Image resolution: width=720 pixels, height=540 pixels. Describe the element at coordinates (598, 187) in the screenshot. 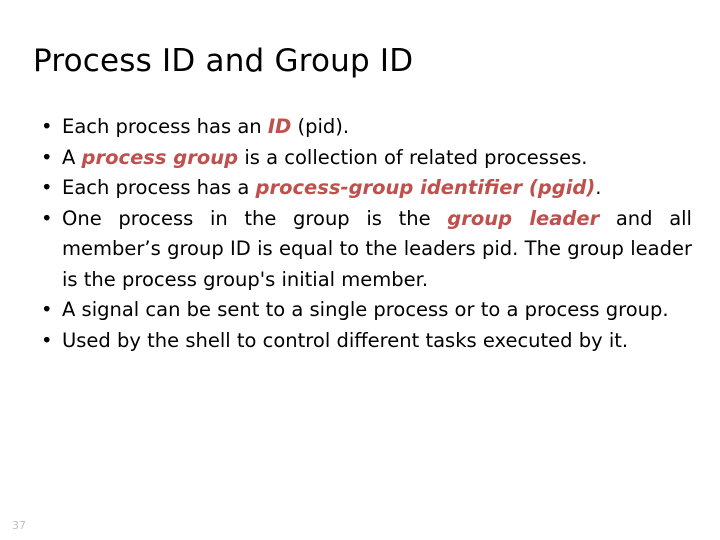

I see `plain-text-run: .` at that location.